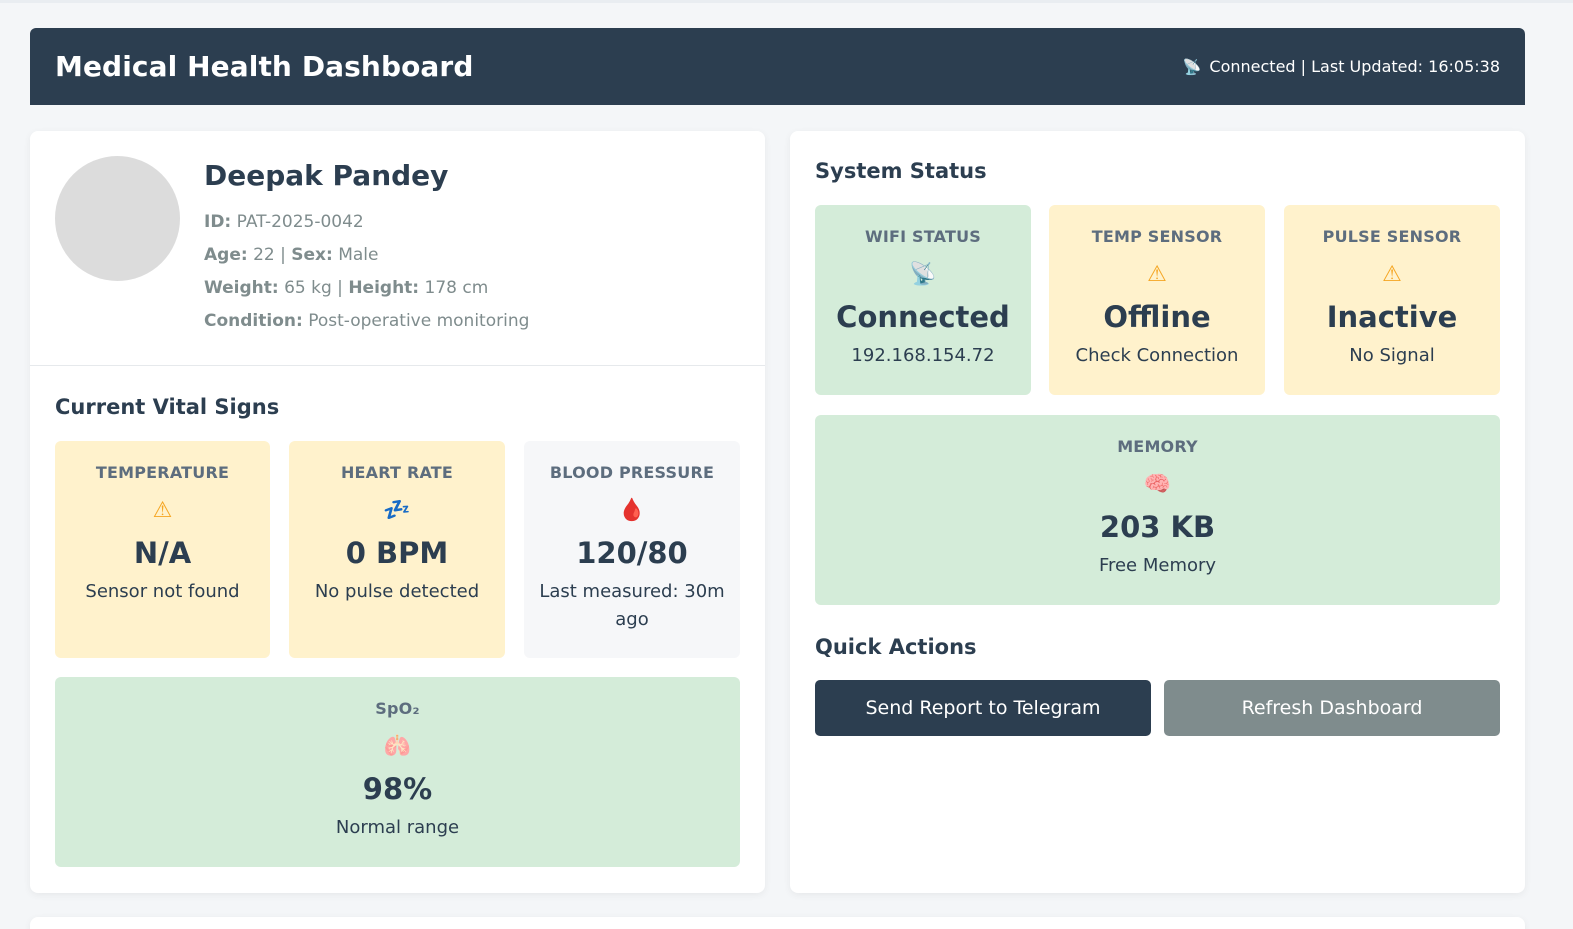  What do you see at coordinates (1157, 527) in the screenshot?
I see `memory-value: 203 KB` at bounding box center [1157, 527].